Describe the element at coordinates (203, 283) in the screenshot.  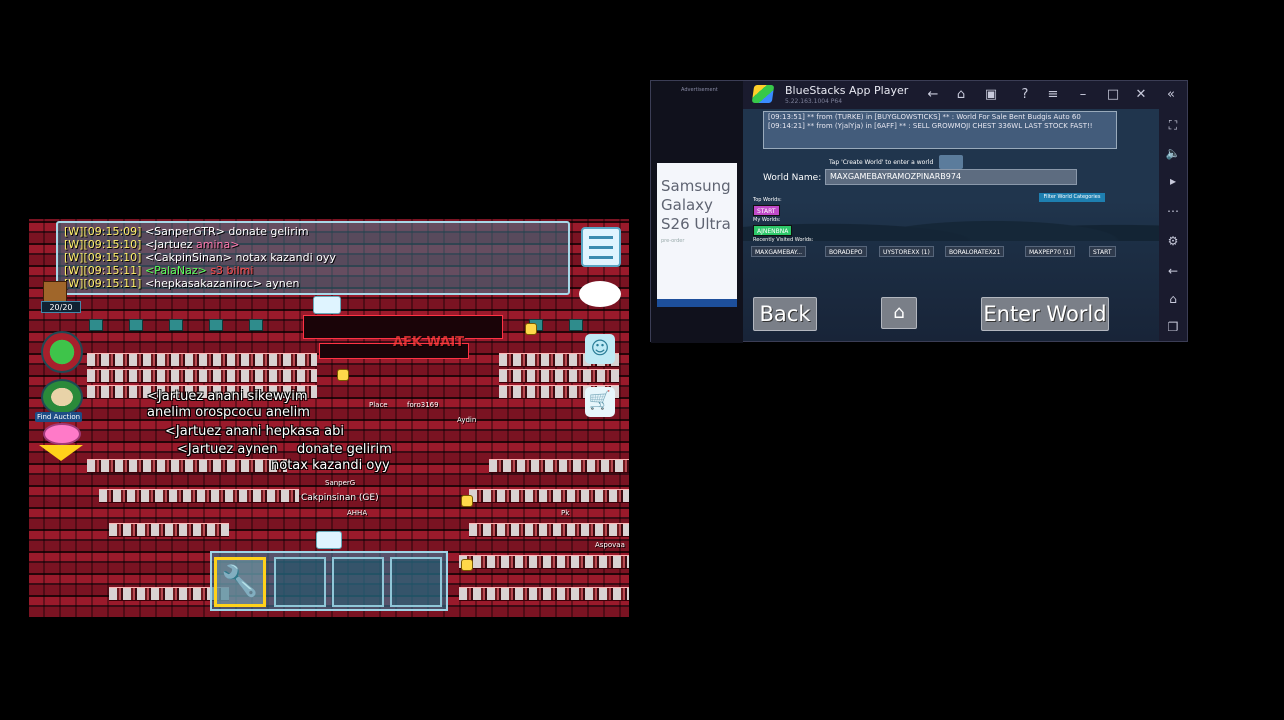
I see `chat-name: <hepkasakazaniroc>` at that location.